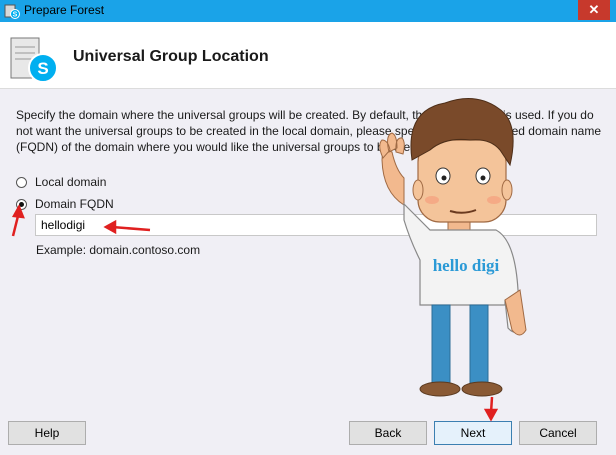 The width and height of the screenshot is (616, 455). I want to click on domain-fqdn-input, so click(316, 225).